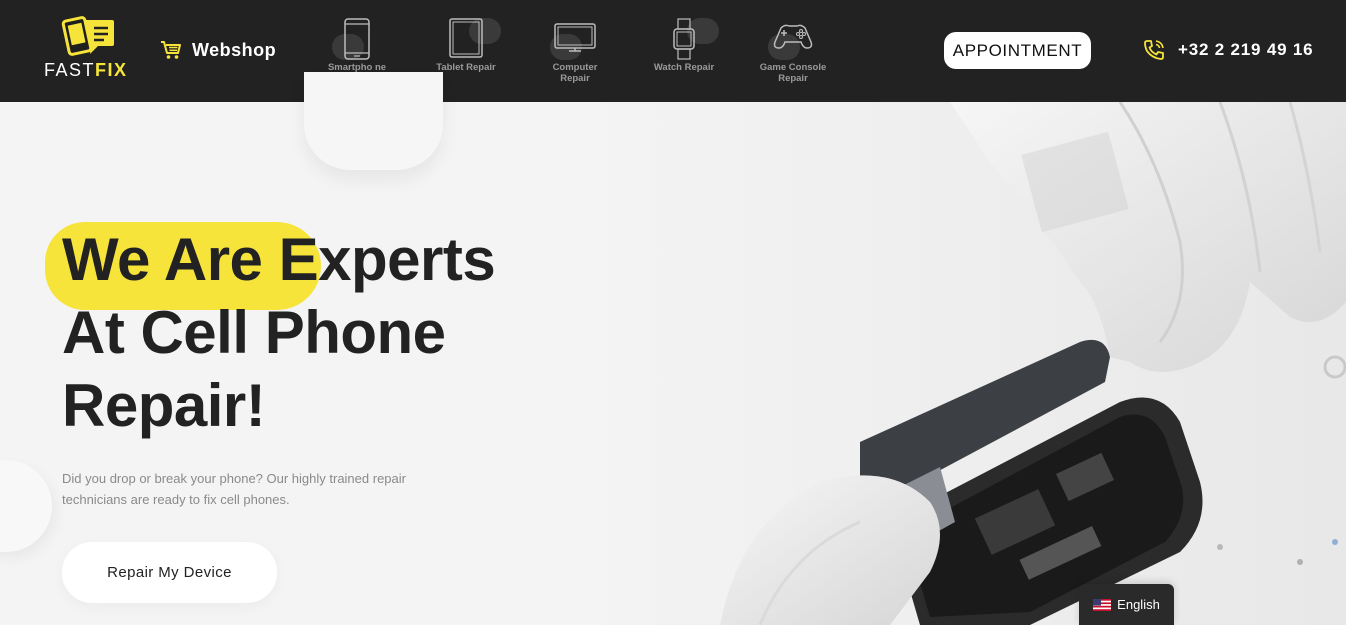 This screenshot has height=625, width=1346. I want to click on nav-label: Watch Repair, so click(684, 67).